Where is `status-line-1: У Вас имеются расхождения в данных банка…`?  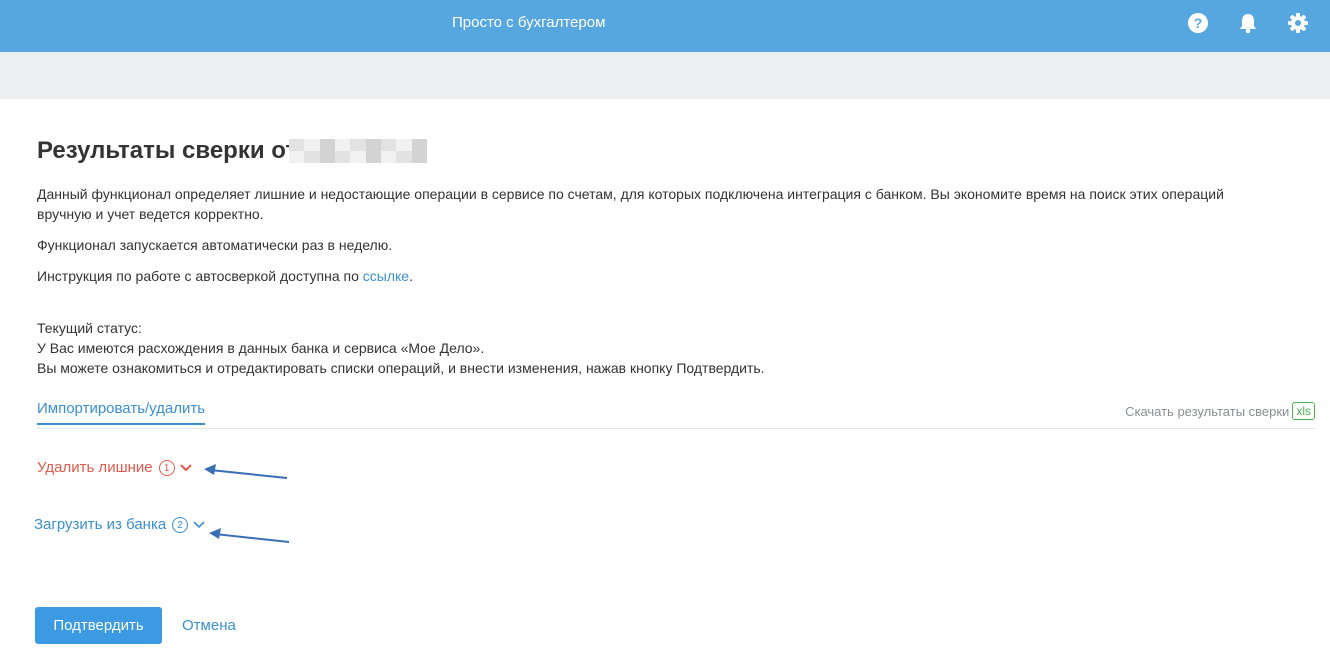
status-line-1: У Вас имеются расхождения в данных банка… is located at coordinates (261, 348).